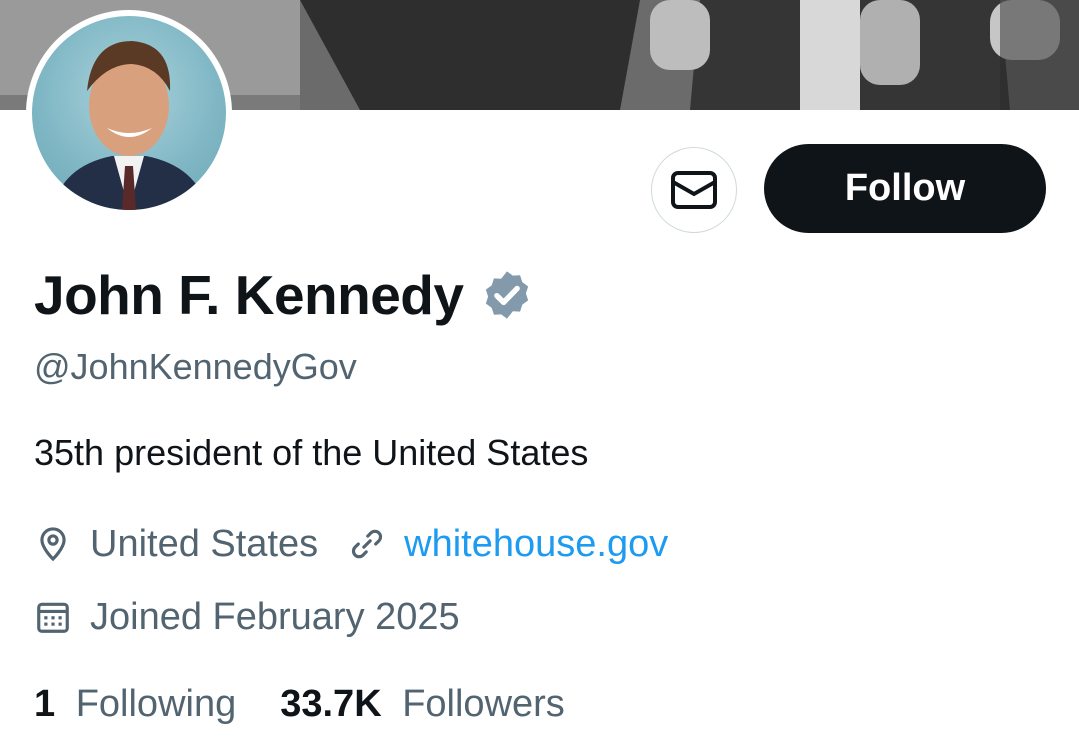 The width and height of the screenshot is (1079, 738). Describe the element at coordinates (249, 295) in the screenshot. I see `display-name: John F. Kennedy` at that location.